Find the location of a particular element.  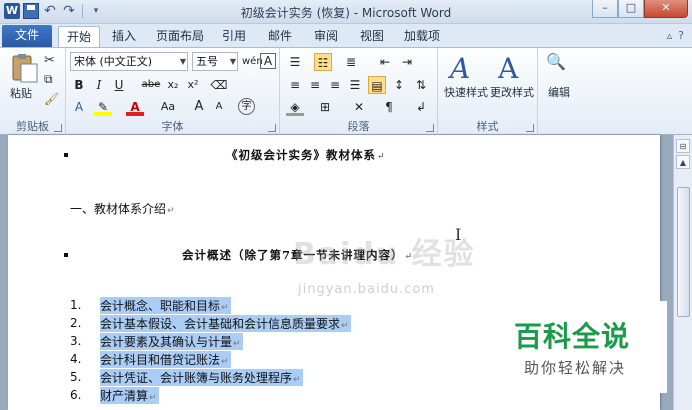

vertical-scrollbar: ⊟ ▲ is located at coordinates (682, 272).